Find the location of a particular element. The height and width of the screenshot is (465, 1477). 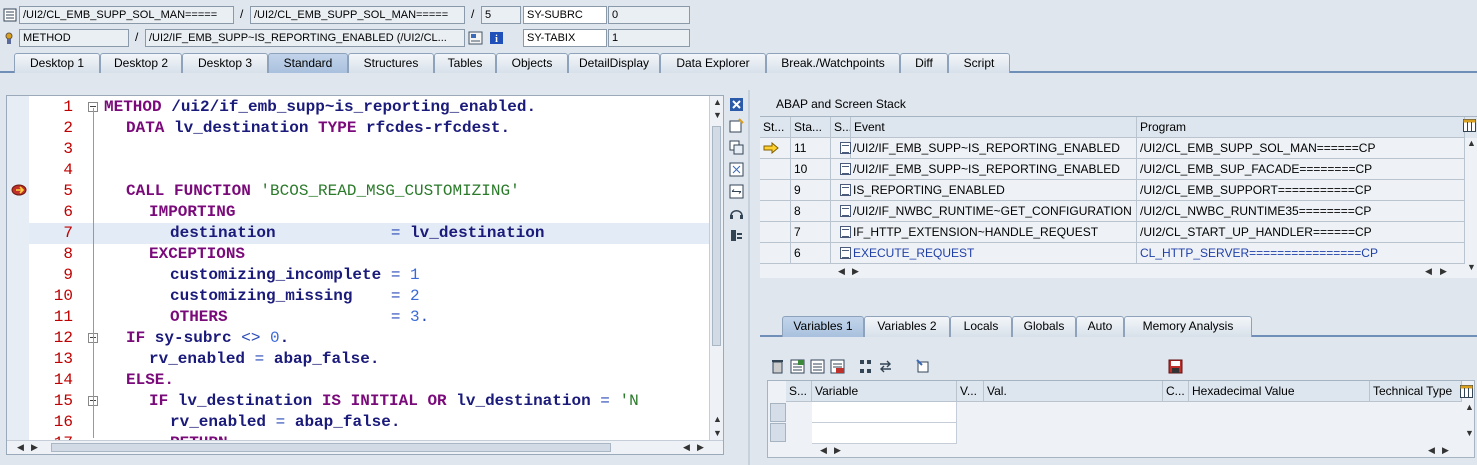

transfer-icon is located at coordinates (885, 366).